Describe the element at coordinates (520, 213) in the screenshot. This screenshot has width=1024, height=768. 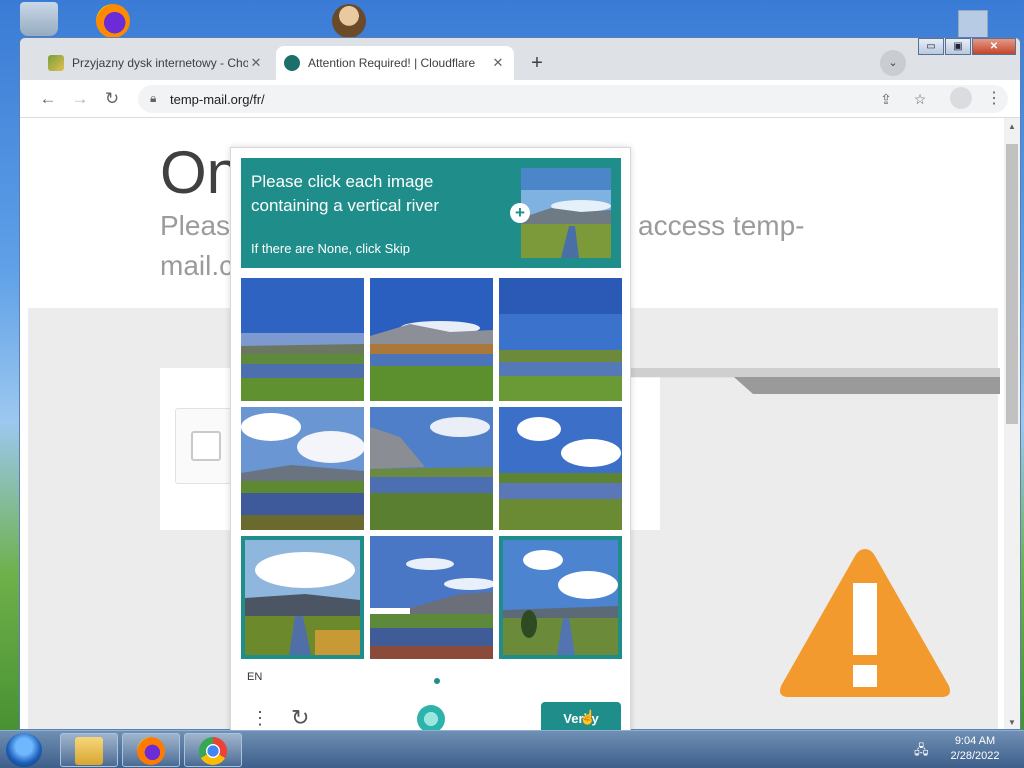
I see `zoom-plus-icon: +` at that location.